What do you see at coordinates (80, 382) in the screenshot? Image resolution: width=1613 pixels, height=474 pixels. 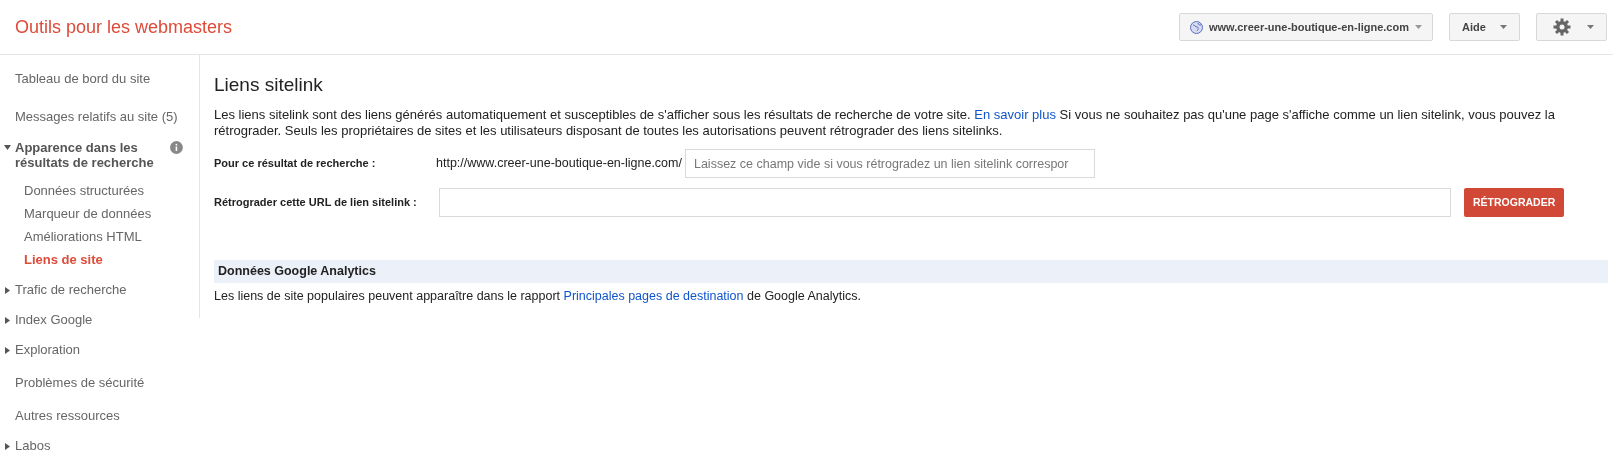 I see `sidebar-item: Problèmes de sécurité` at bounding box center [80, 382].